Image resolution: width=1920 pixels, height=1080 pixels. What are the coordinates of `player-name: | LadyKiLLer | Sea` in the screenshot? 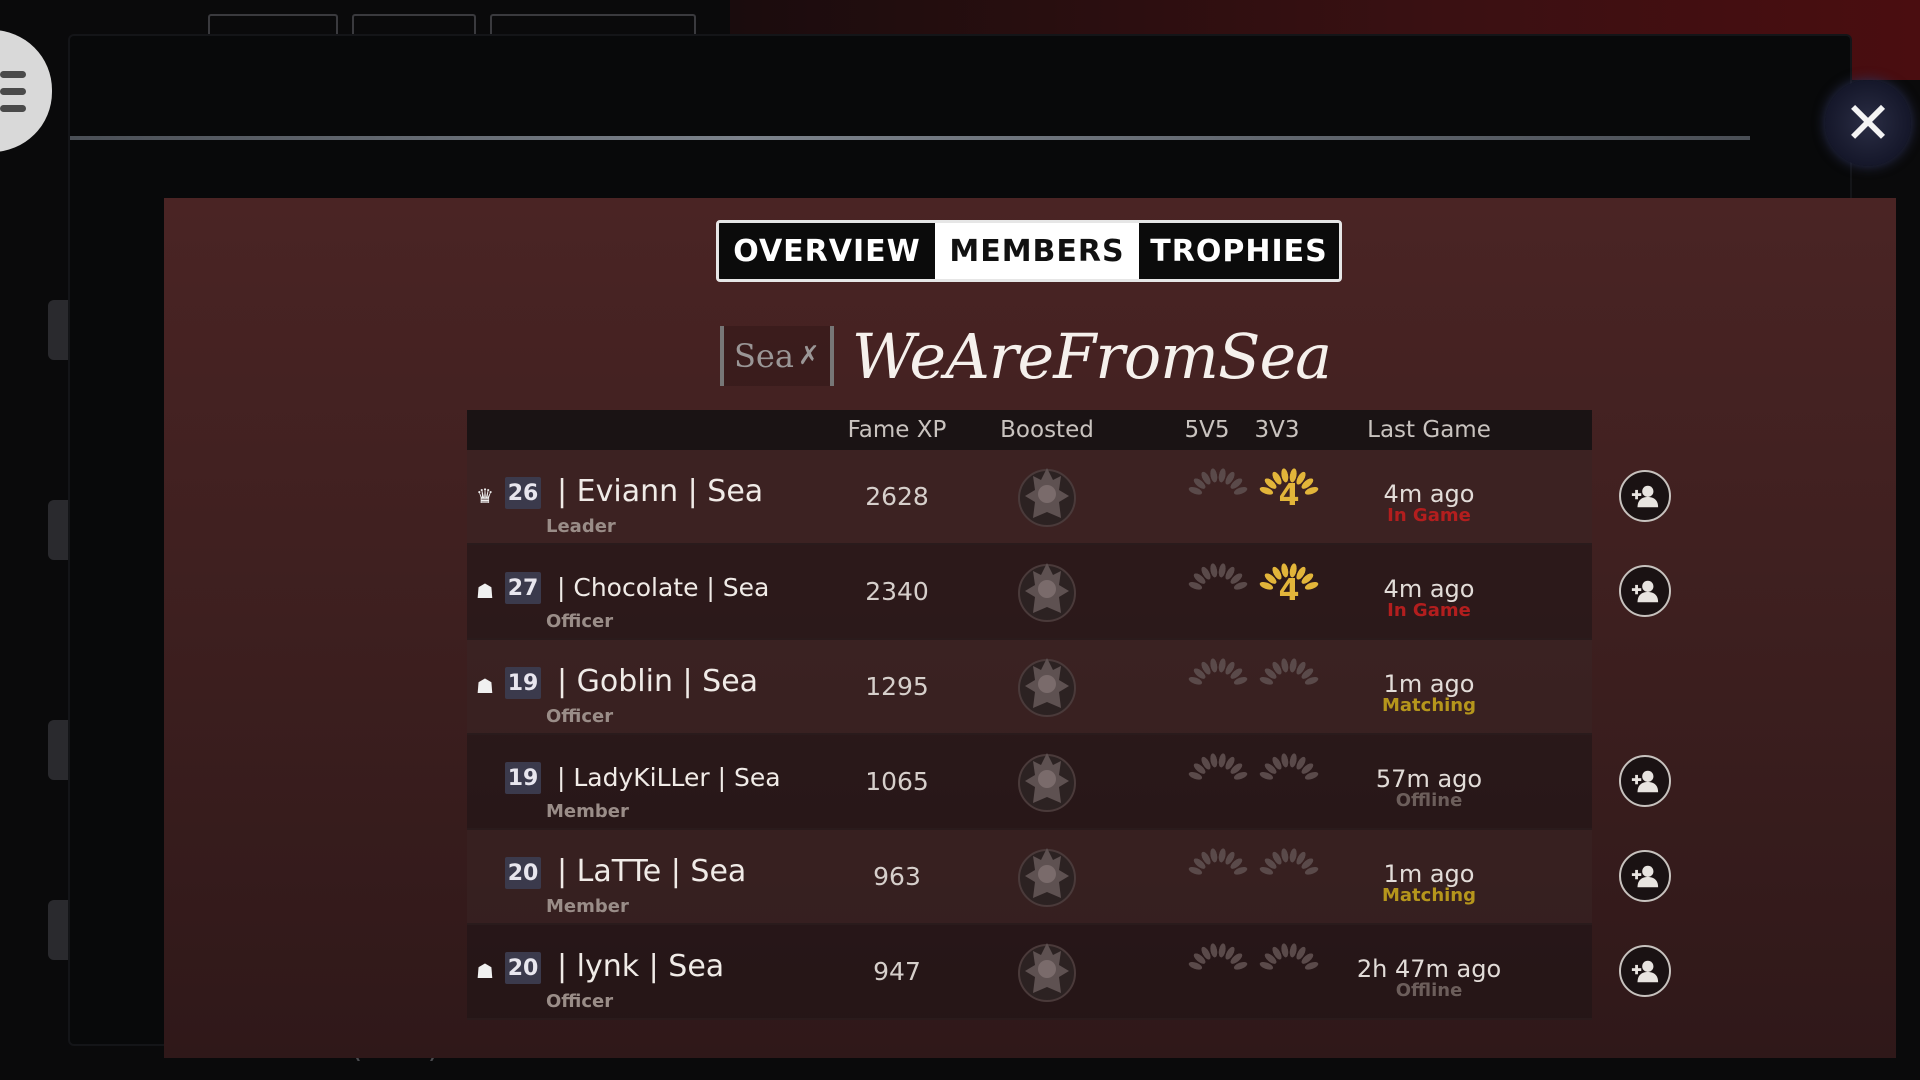 It's located at (669, 777).